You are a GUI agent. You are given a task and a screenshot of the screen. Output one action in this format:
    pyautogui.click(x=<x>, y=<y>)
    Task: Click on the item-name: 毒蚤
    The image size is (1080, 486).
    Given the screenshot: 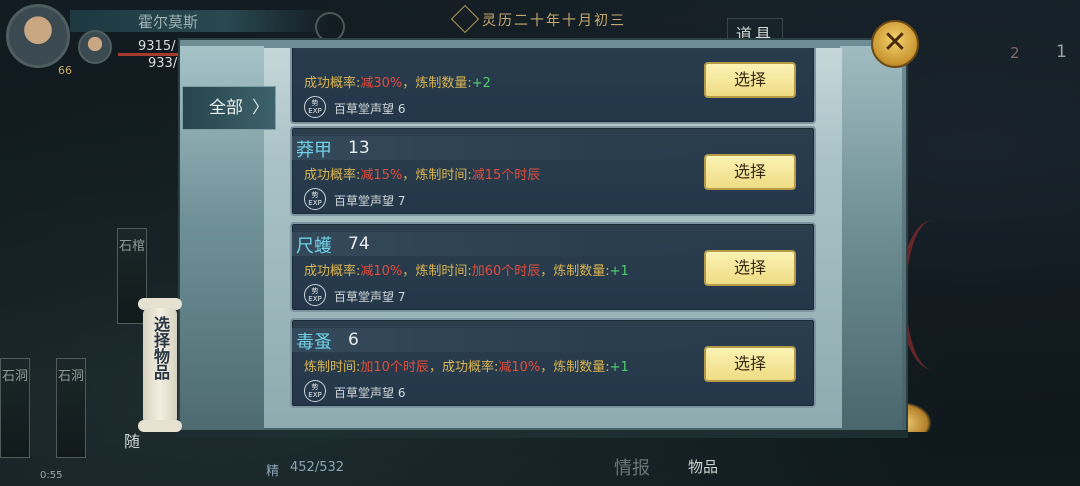 What is the action you would take?
    pyautogui.click(x=314, y=342)
    